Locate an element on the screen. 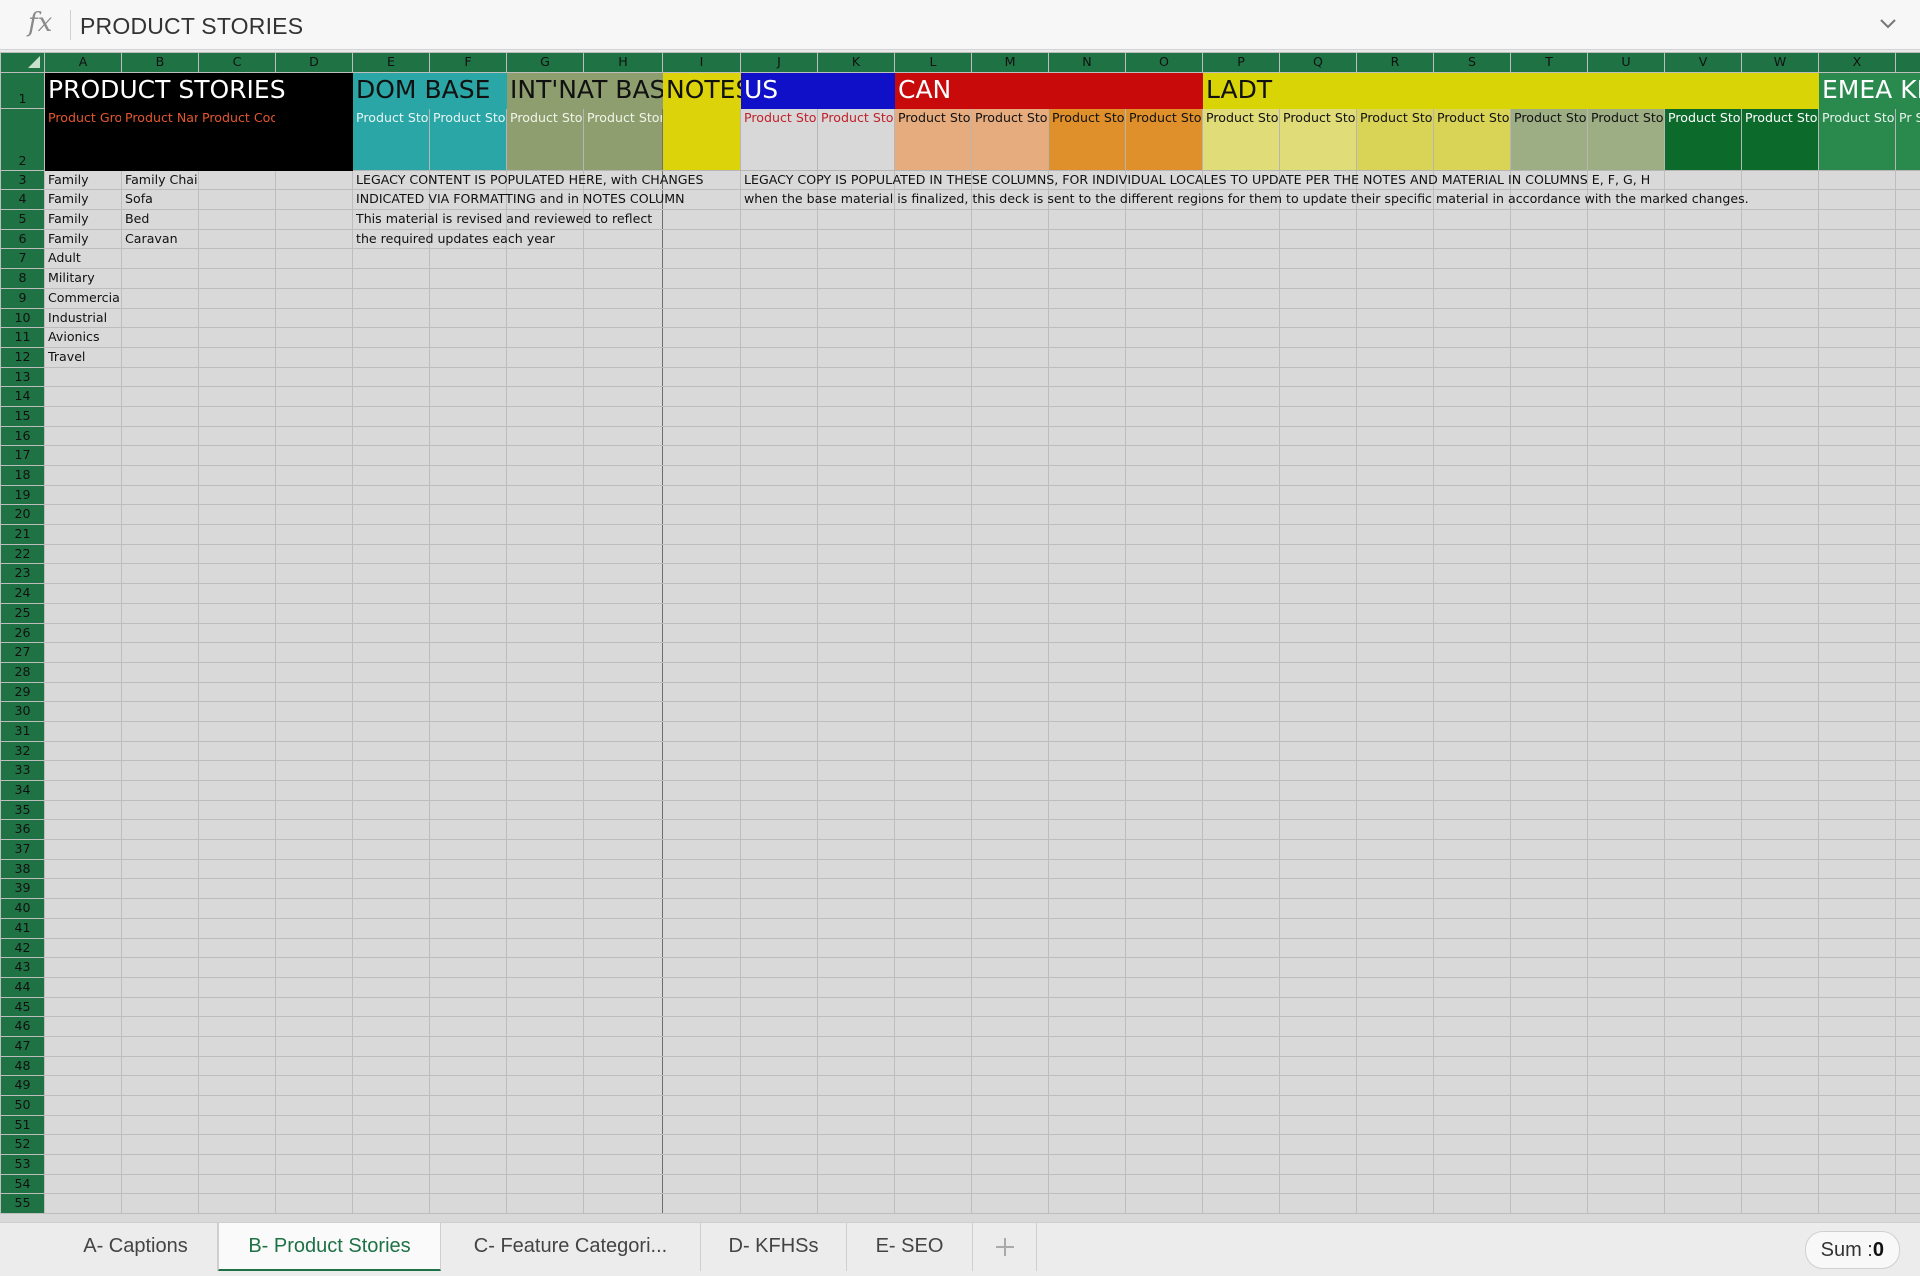 Image resolution: width=1920 pixels, height=1276 pixels. column-header-d: D is located at coordinates (314, 62).